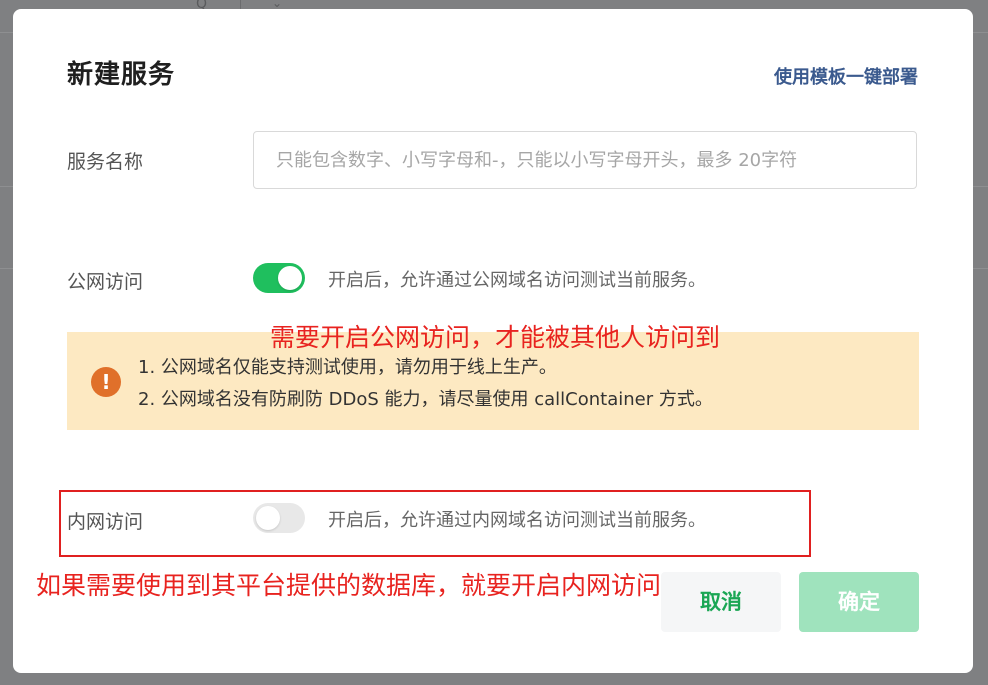  Describe the element at coordinates (105, 282) in the screenshot. I see `public-access-label: 公网访问` at that location.